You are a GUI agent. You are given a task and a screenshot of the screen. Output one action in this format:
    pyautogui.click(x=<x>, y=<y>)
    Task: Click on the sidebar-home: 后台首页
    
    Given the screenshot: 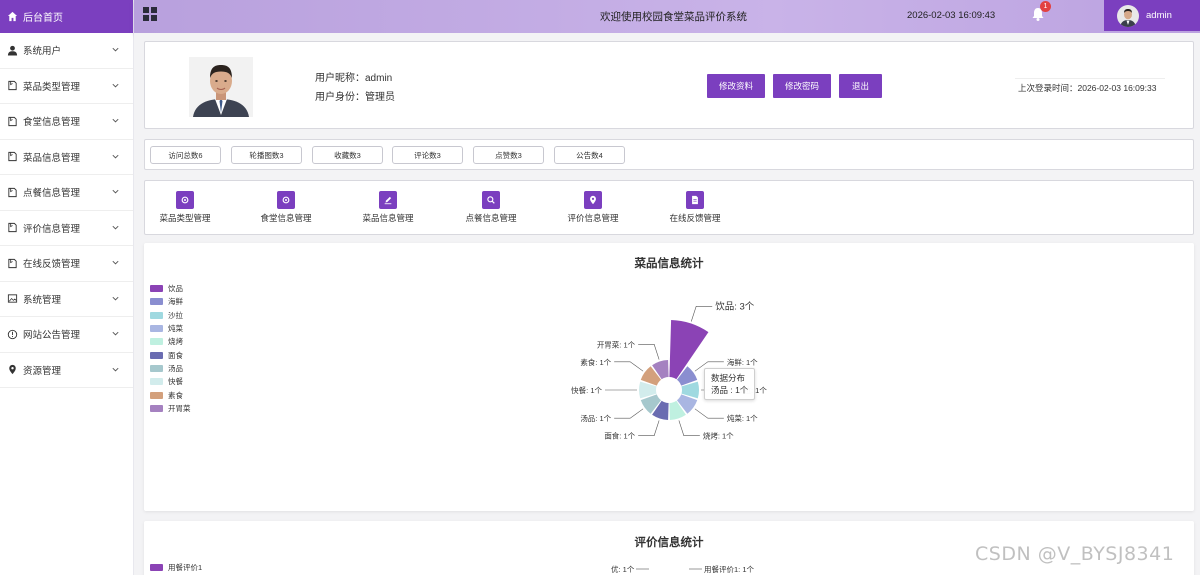 What is the action you would take?
    pyautogui.click(x=66, y=16)
    